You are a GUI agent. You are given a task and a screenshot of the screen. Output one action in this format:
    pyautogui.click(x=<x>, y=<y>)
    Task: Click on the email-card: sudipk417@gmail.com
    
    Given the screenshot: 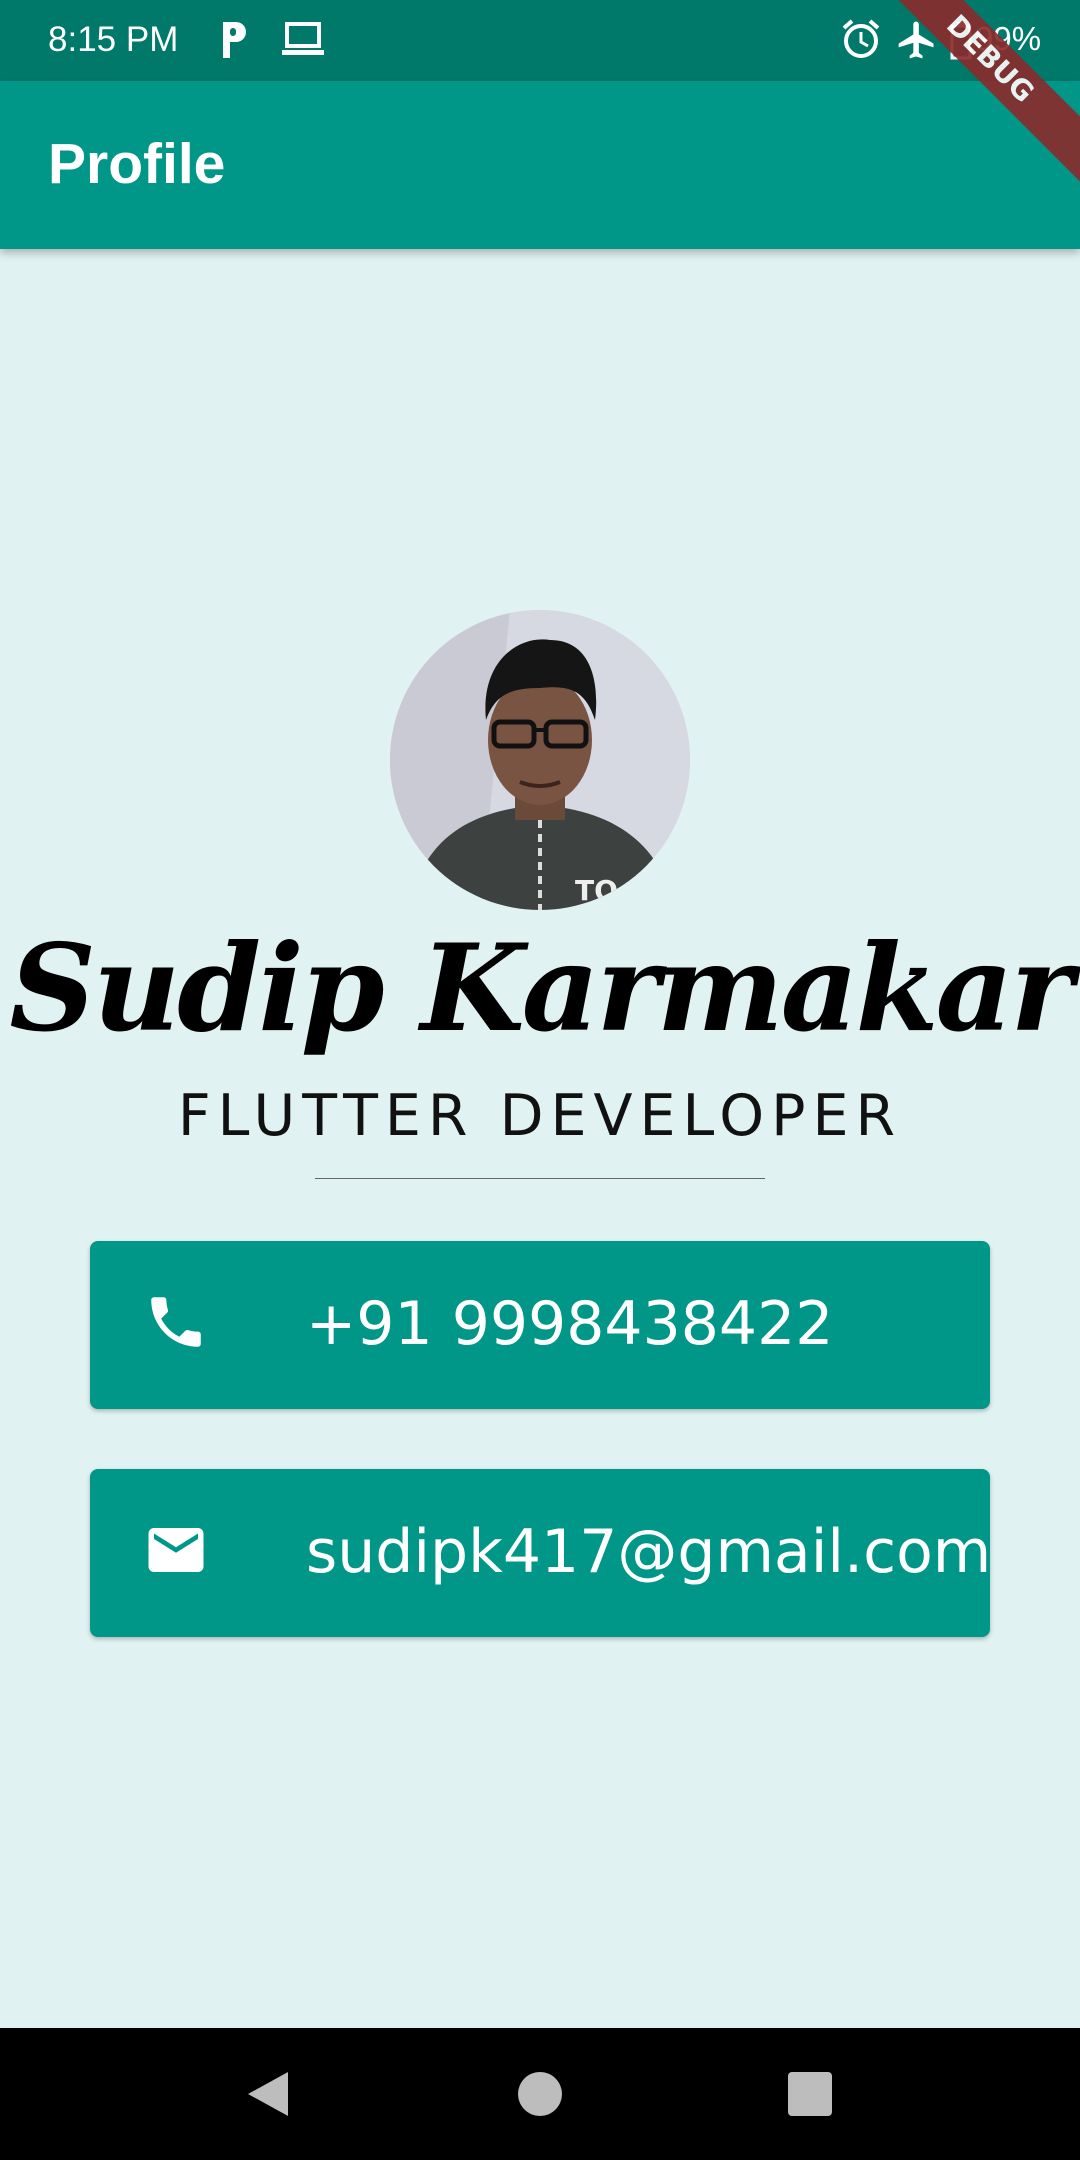 What is the action you would take?
    pyautogui.click(x=541, y=1553)
    